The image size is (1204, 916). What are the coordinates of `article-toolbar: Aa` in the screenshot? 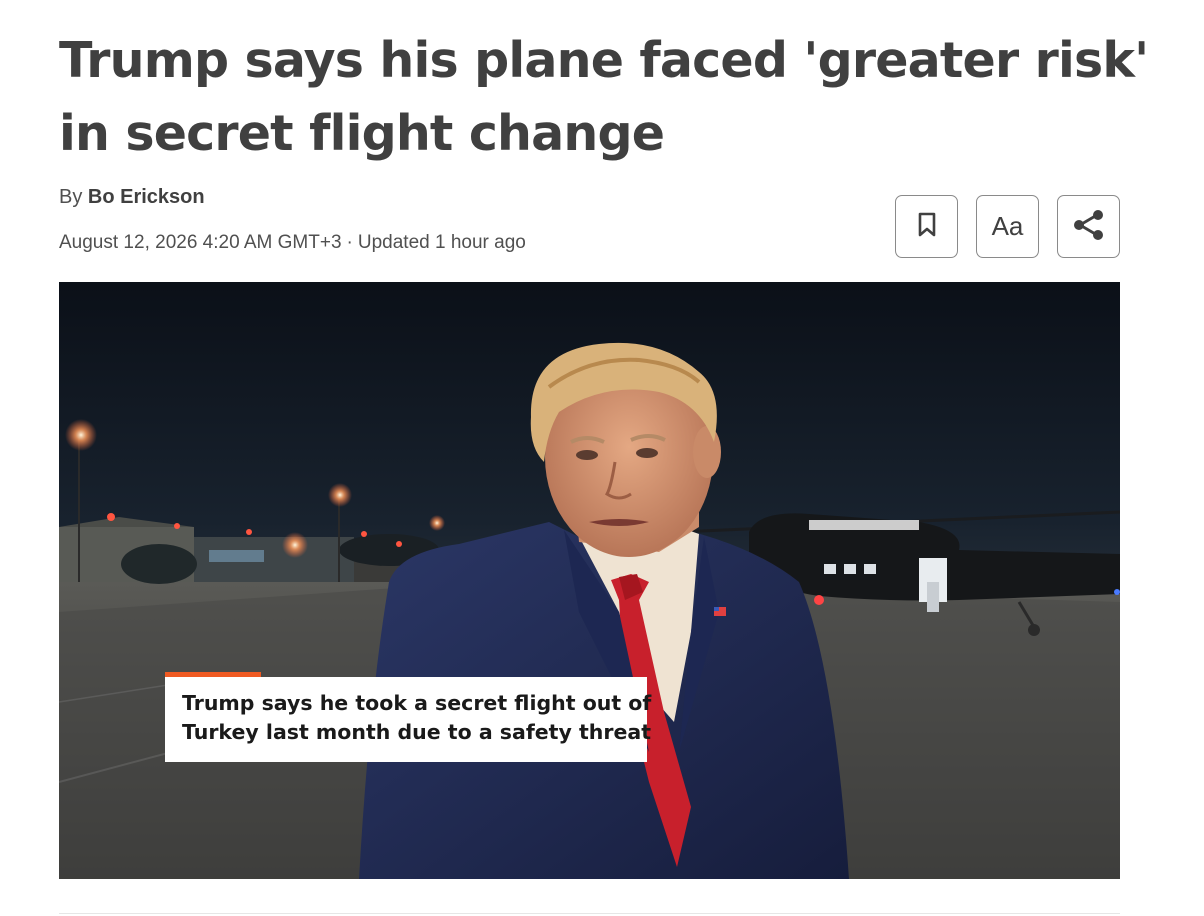 It's located at (1007, 226).